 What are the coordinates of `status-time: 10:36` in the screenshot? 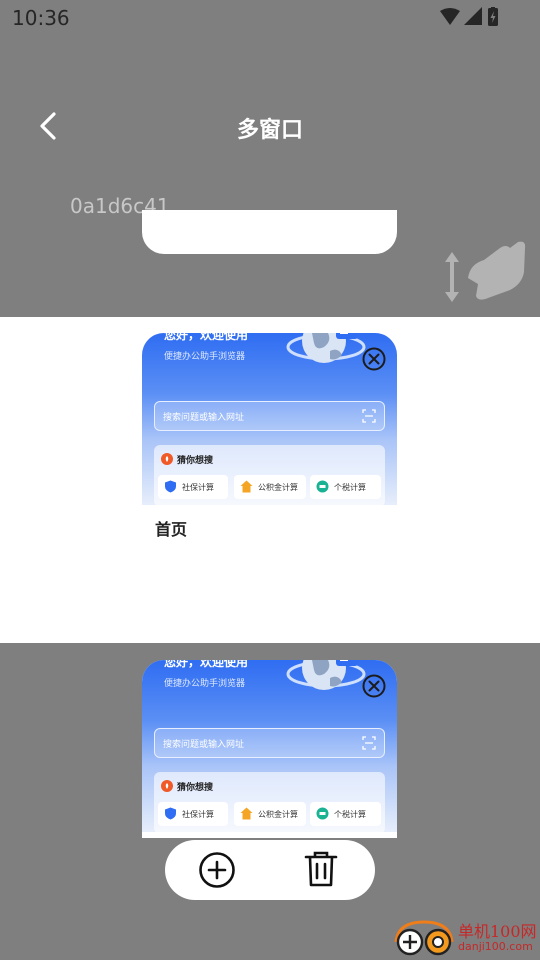 It's located at (41, 18).